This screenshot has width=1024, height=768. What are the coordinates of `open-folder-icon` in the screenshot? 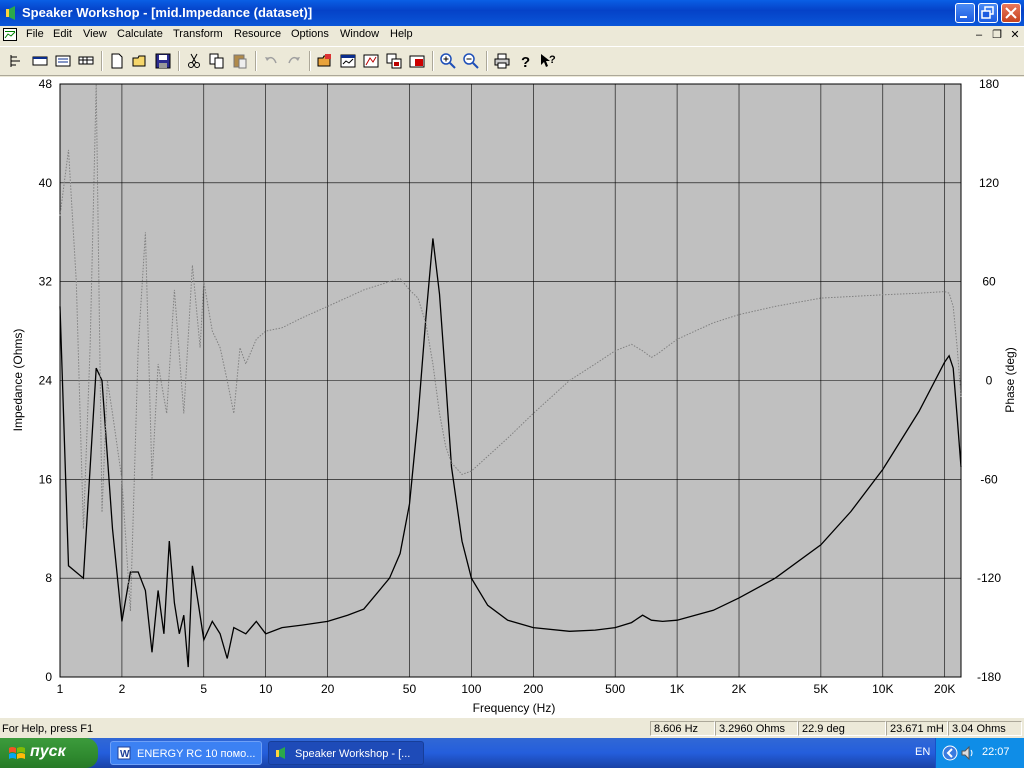 It's located at (324, 60).